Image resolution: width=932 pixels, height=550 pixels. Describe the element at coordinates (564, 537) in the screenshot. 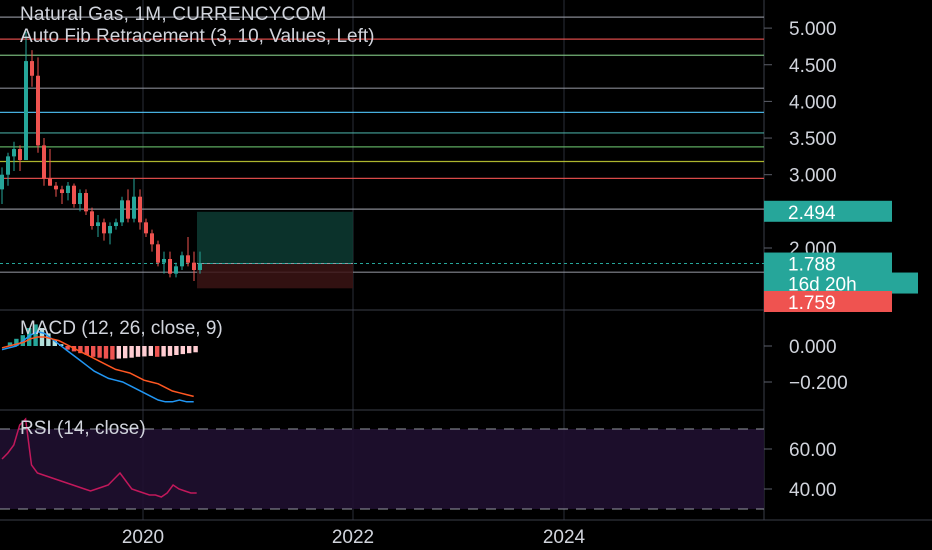

I see `time-tick-label-2: 2024` at that location.